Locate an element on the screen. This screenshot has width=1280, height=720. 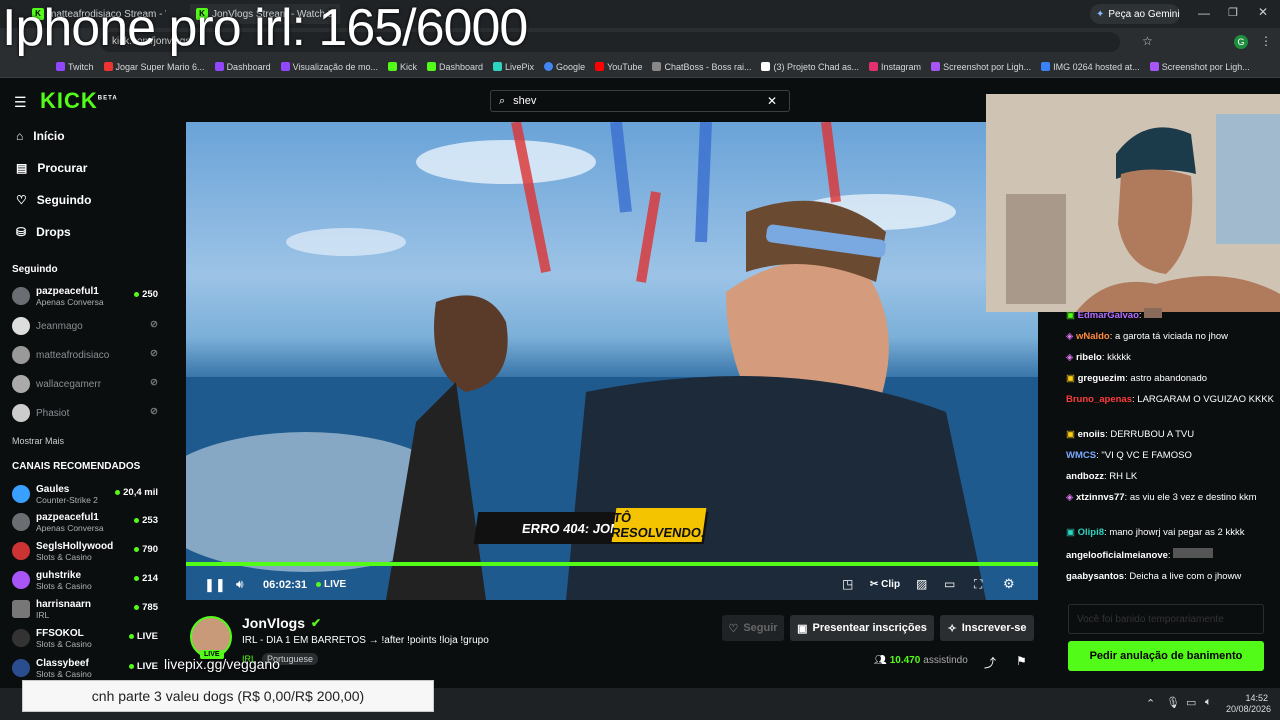
share-icon: ⤴ is located at coordinates (990, 662).